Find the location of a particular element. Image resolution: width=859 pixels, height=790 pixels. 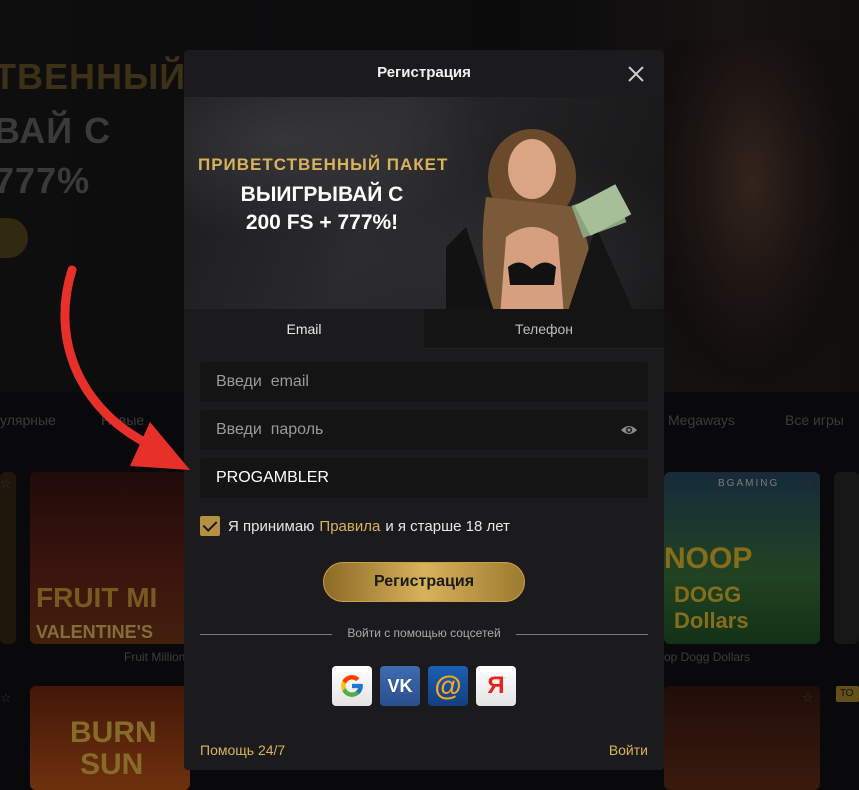

social-login-buttons: VK @ Я is located at coordinates (424, 686).